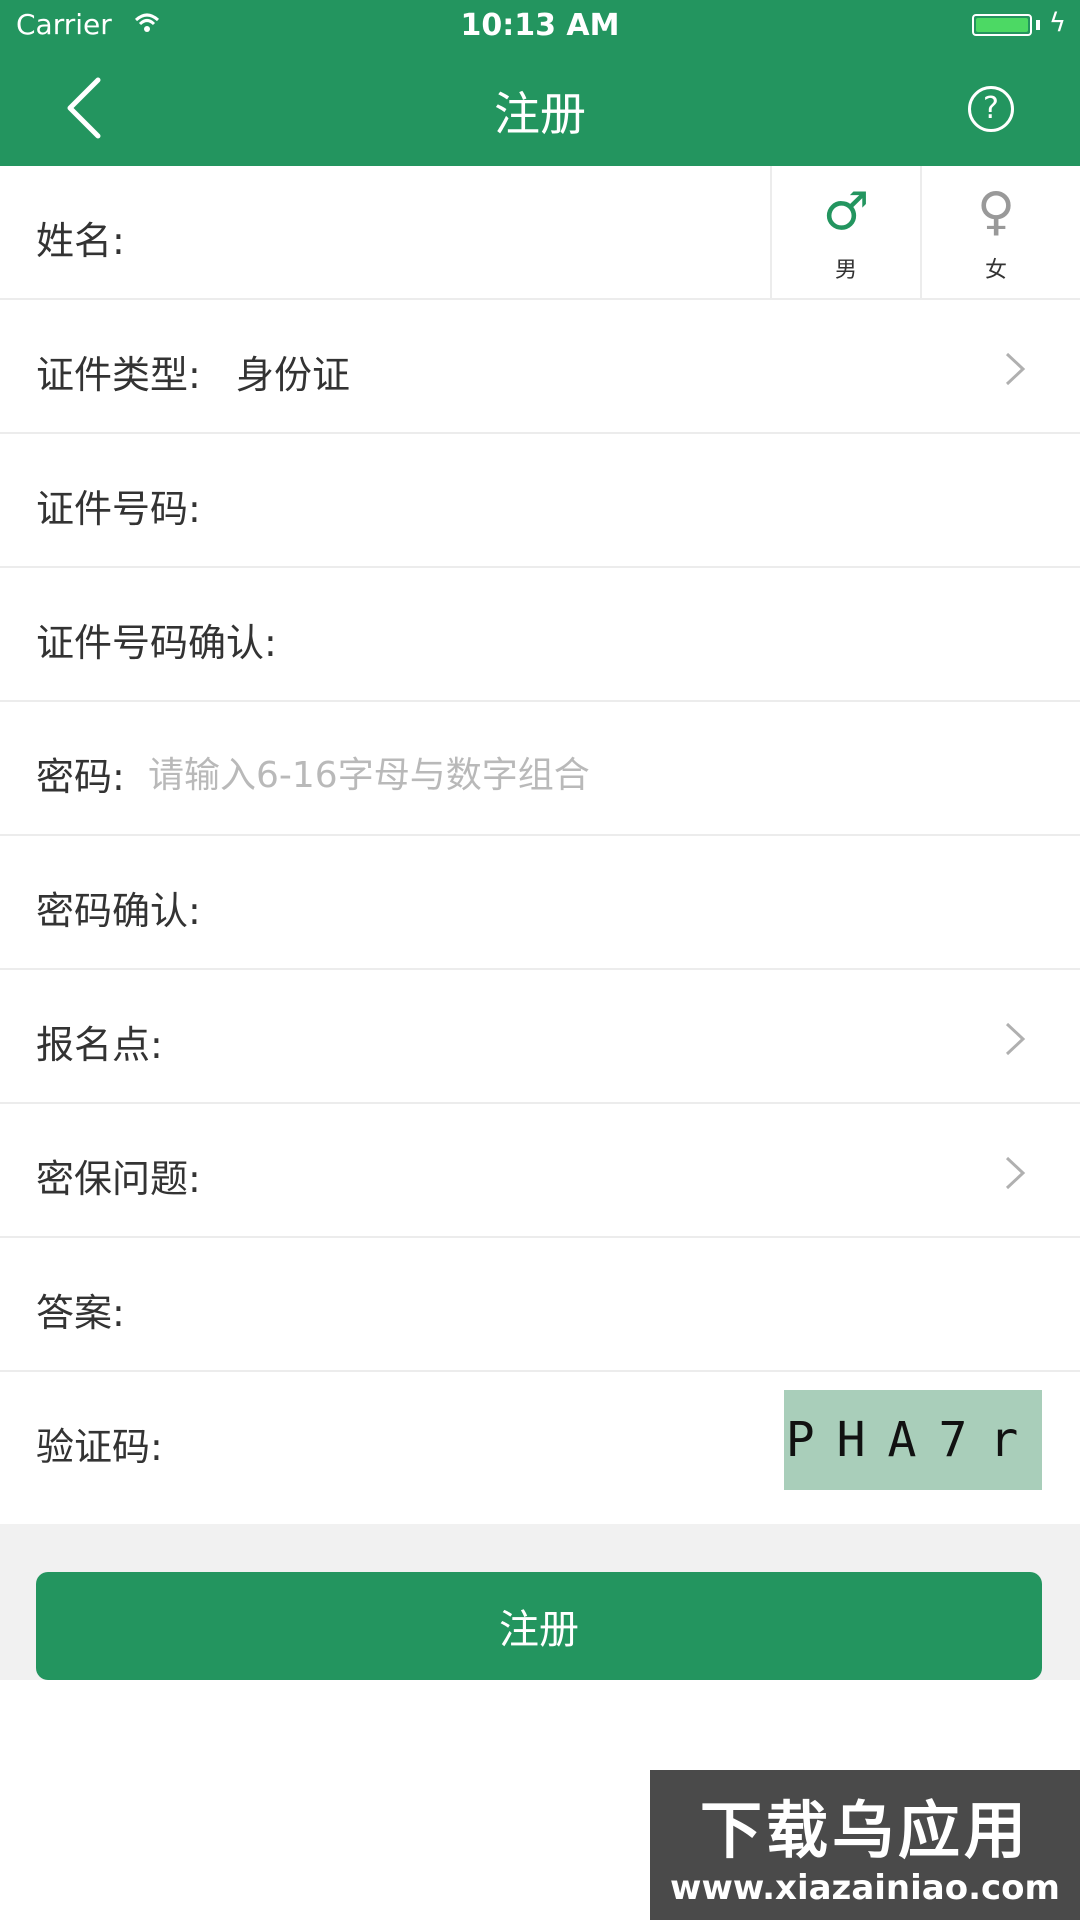 The height and width of the screenshot is (1920, 1080). What do you see at coordinates (369, 772) in the screenshot?
I see `password-input: 请输入6-16字母与数字组合` at bounding box center [369, 772].